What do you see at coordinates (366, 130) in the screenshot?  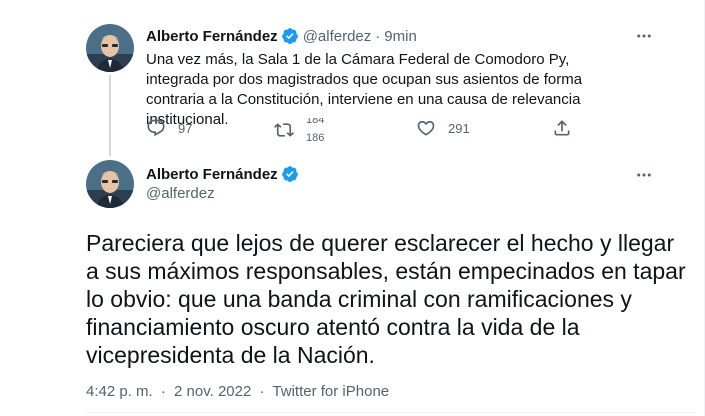 I see `tweet-actions: 97 184 186 291` at bounding box center [366, 130].